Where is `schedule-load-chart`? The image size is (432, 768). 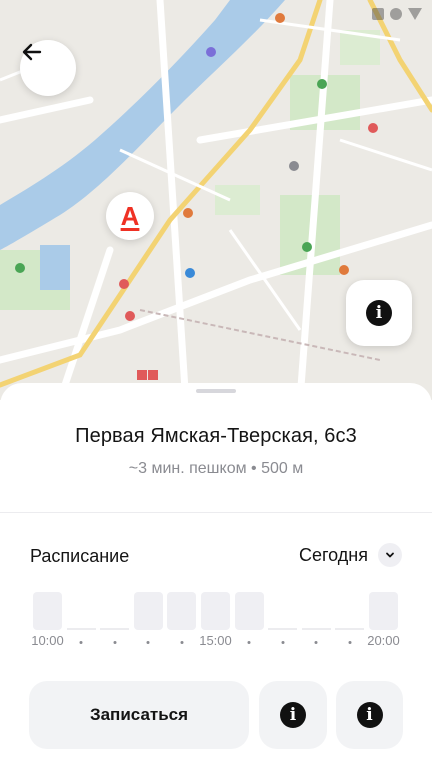 schedule-load-chart is located at coordinates (216, 610).